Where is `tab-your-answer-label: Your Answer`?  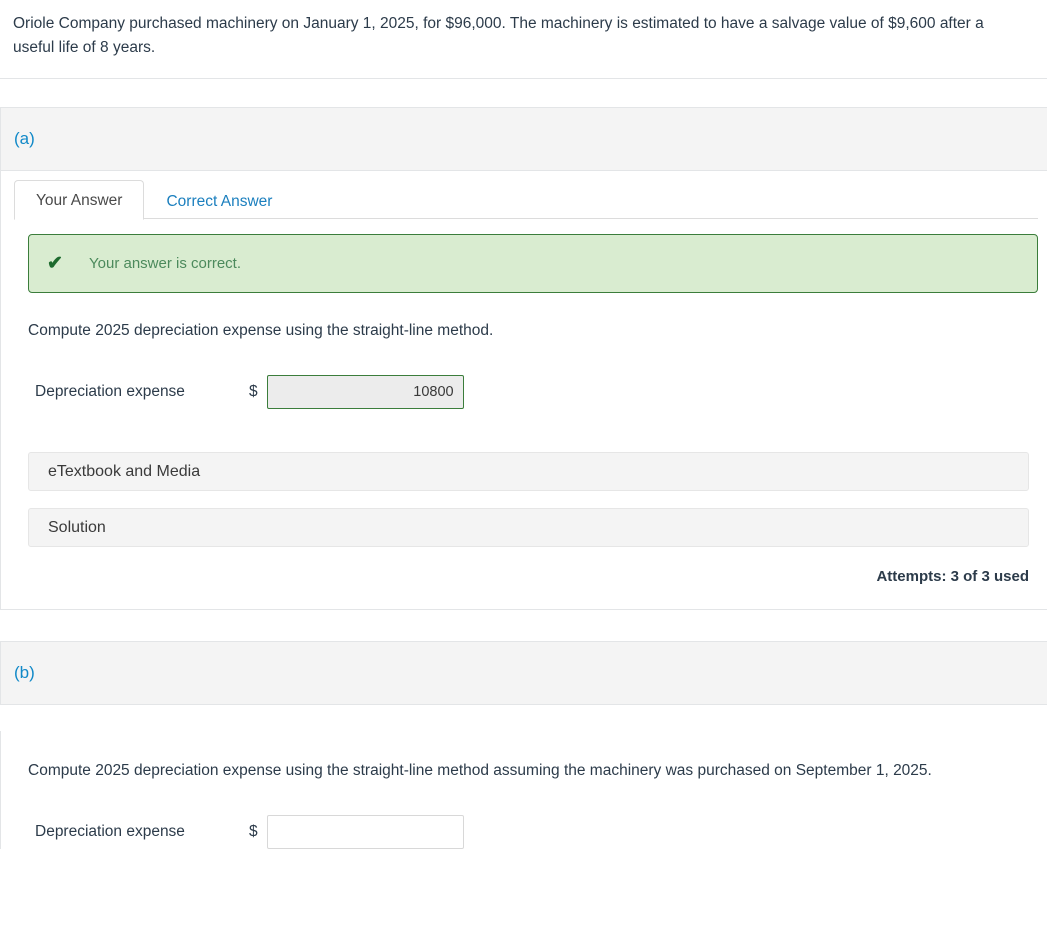 tab-your-answer-label: Your Answer is located at coordinates (79, 200).